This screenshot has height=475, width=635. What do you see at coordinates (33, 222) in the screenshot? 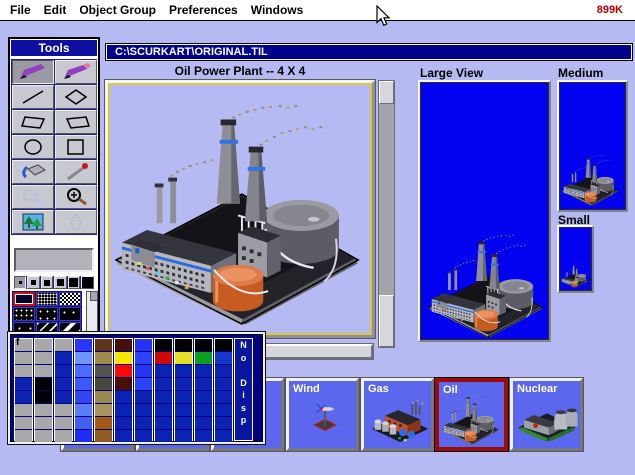
I see `tool-button-trees` at bounding box center [33, 222].